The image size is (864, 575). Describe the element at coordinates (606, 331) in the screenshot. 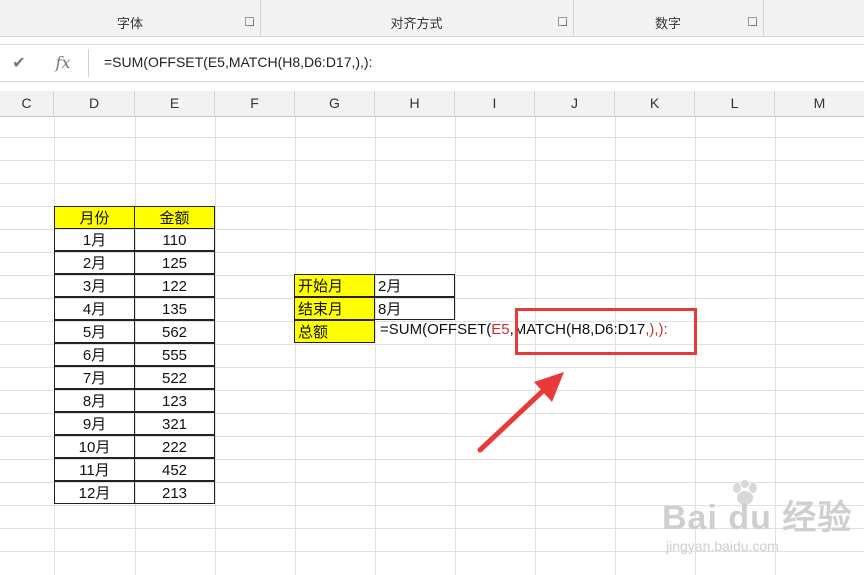

I see `annotation-highlight-box` at that location.